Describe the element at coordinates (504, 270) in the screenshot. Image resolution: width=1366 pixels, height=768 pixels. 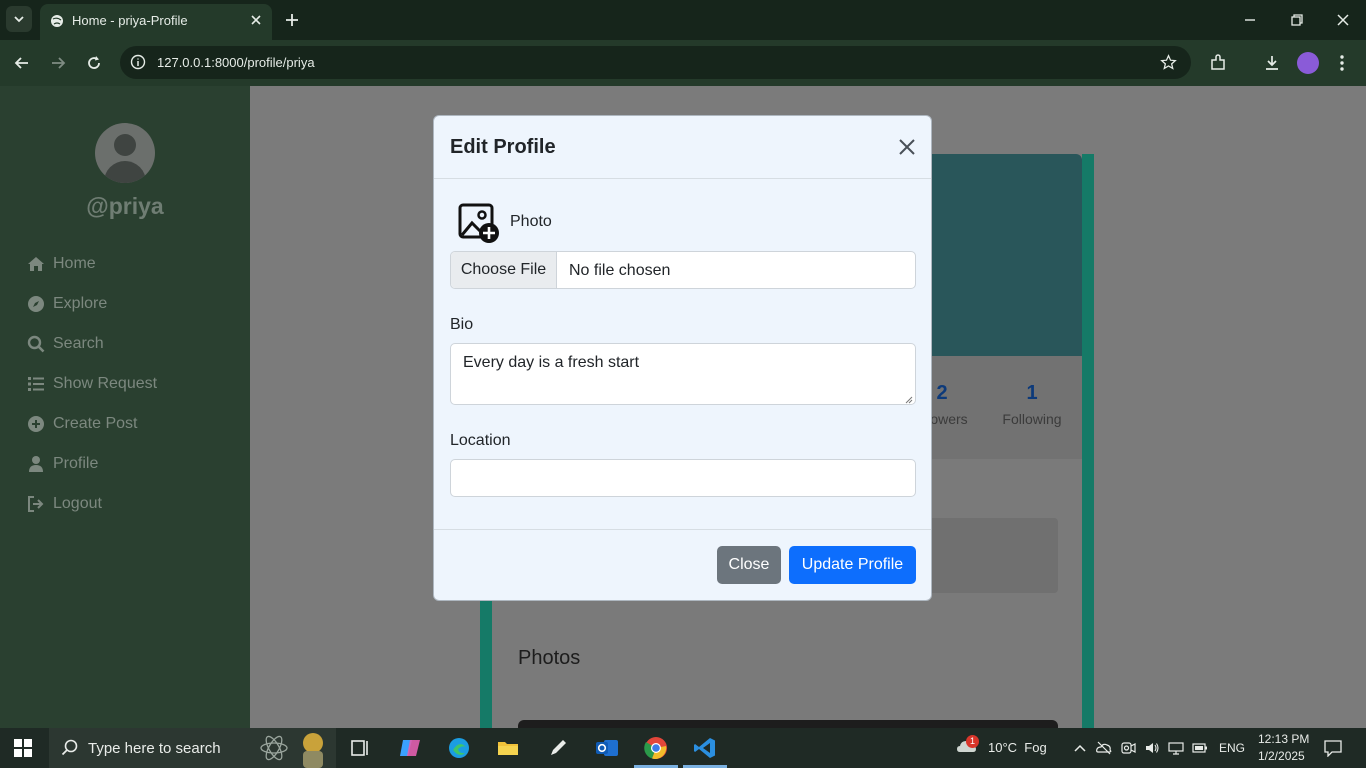
I see `choose-file-button: Choose File` at that location.